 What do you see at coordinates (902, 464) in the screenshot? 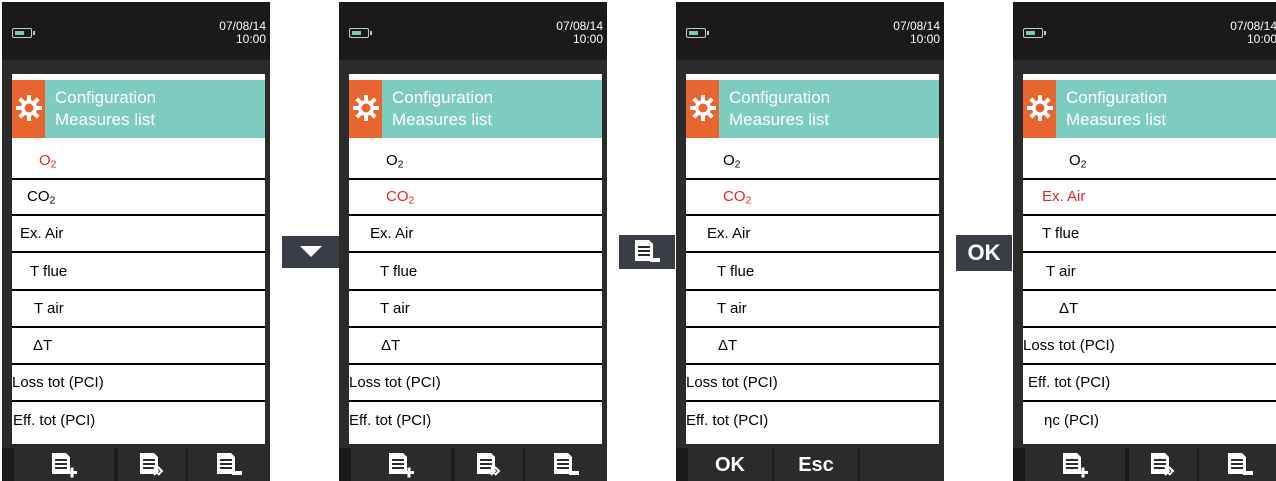
I see `empty-soft-key` at bounding box center [902, 464].